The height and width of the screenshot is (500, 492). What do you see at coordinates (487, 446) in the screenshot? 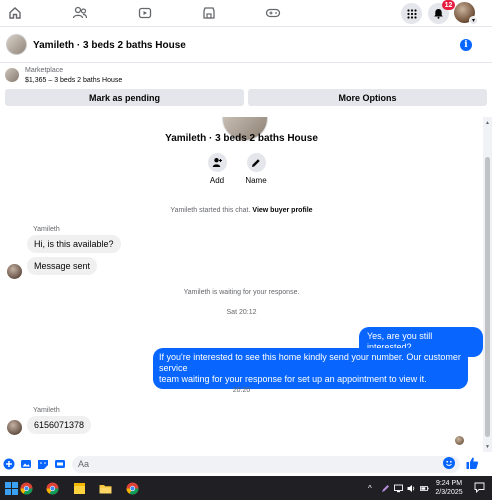
I see `scroll-down-arrow-icon: ▼` at bounding box center [487, 446].